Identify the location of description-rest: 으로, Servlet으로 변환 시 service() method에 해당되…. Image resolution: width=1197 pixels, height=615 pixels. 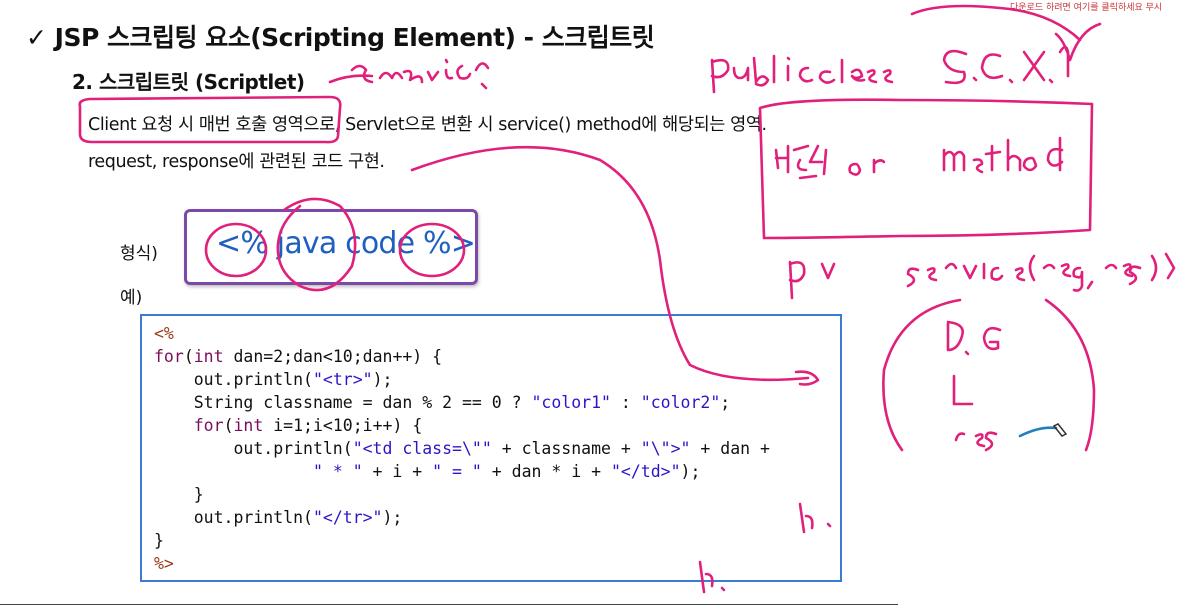
(535, 125).